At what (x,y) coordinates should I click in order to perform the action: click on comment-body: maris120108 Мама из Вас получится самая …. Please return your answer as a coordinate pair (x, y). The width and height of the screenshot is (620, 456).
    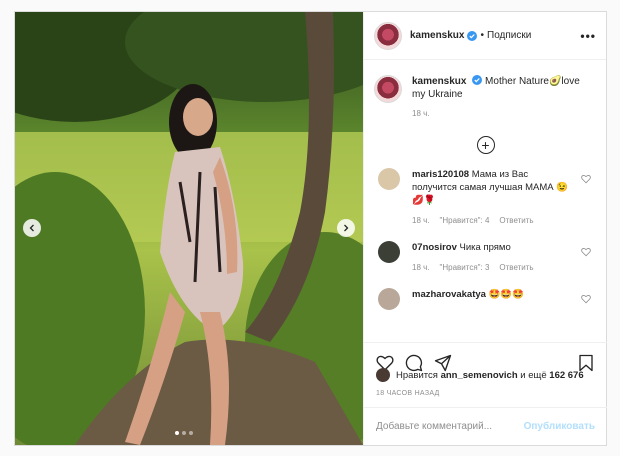
    Looking at the image, I should click on (492, 197).